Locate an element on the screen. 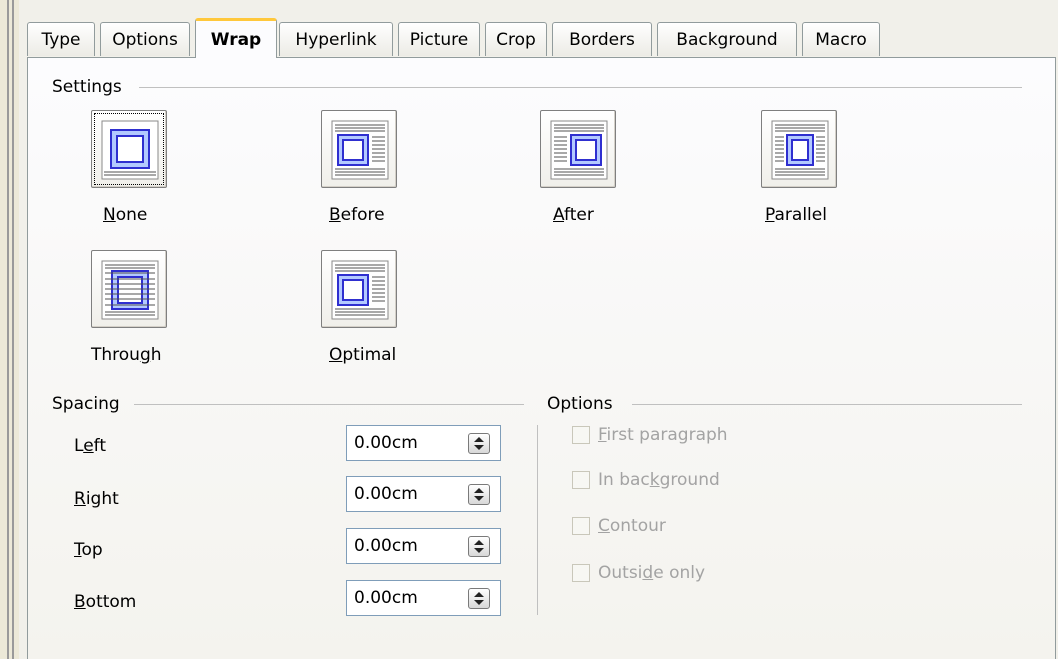 The width and height of the screenshot is (1058, 659). options-separator is located at coordinates (537, 520).